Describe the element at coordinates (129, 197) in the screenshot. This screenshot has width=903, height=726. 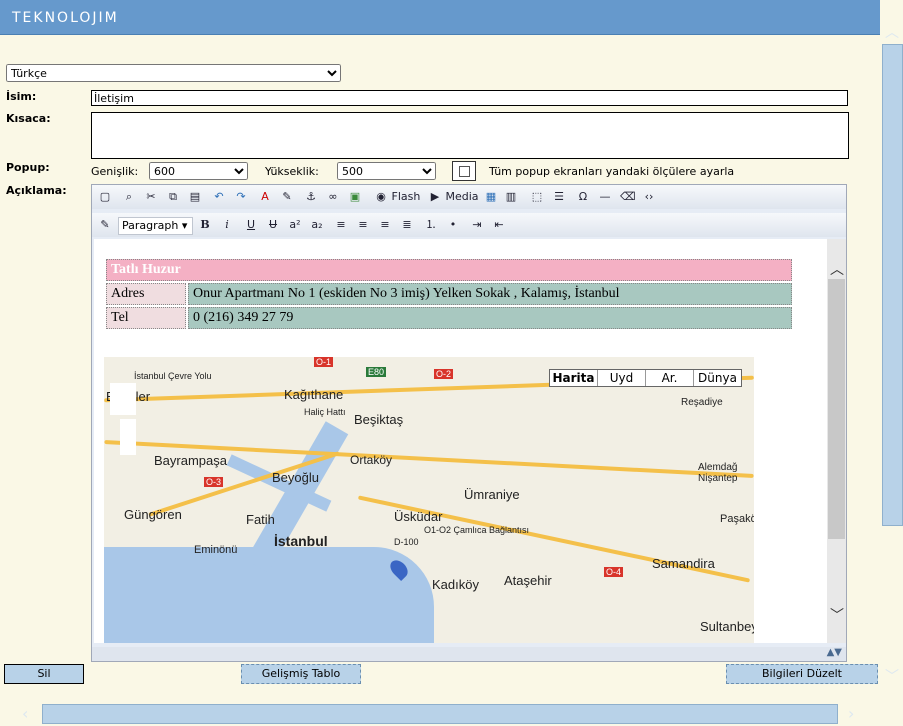
I see `find-icon: ⌕` at that location.